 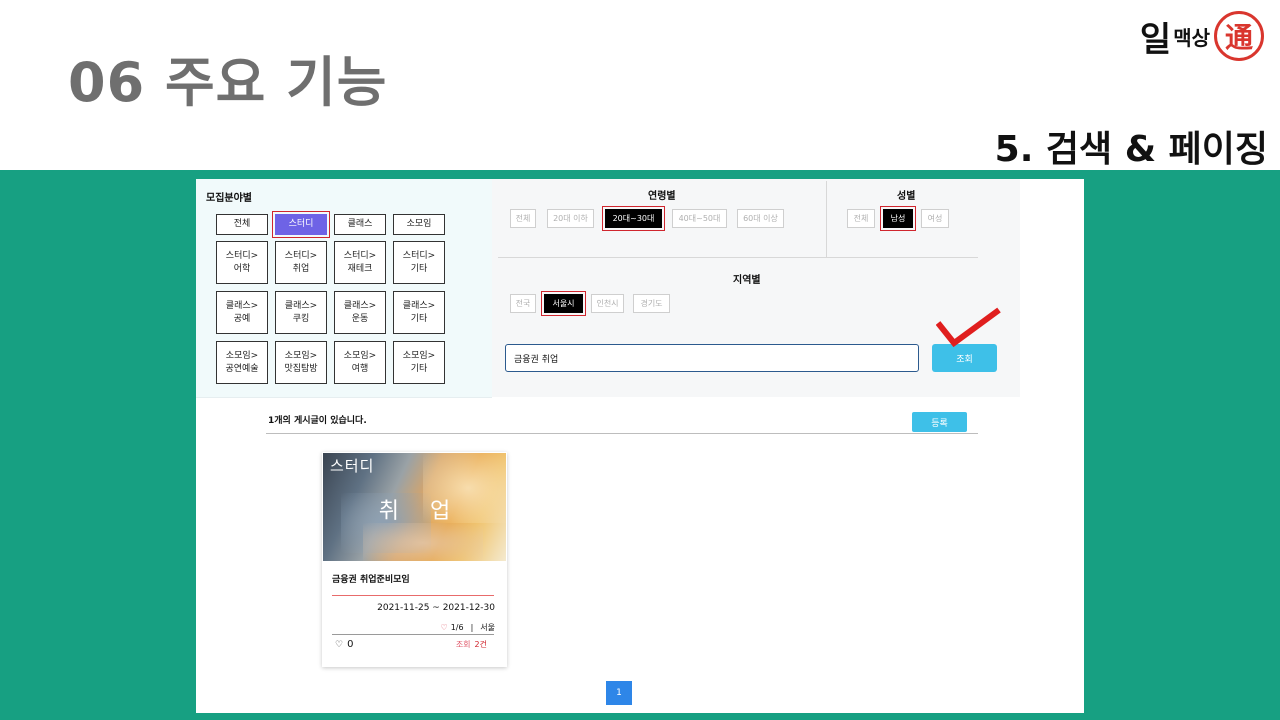 What do you see at coordinates (471, 644) in the screenshot?
I see `post-card-views: 조회 2건` at bounding box center [471, 644].